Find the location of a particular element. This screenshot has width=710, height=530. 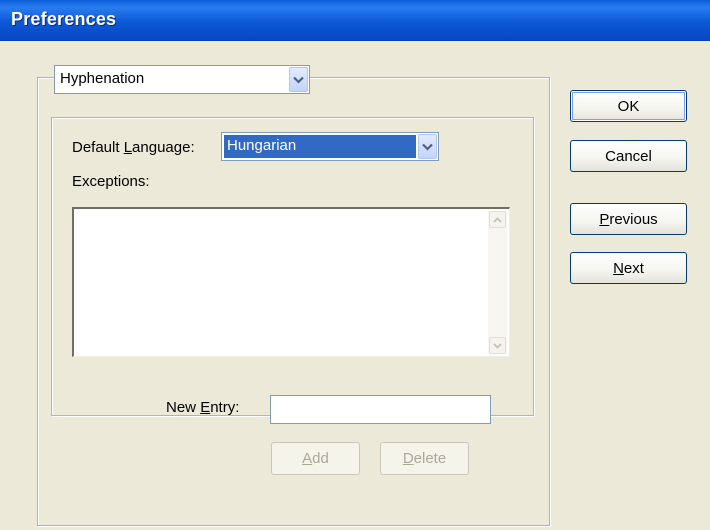

default-language-value: Hungarian is located at coordinates (320, 146).